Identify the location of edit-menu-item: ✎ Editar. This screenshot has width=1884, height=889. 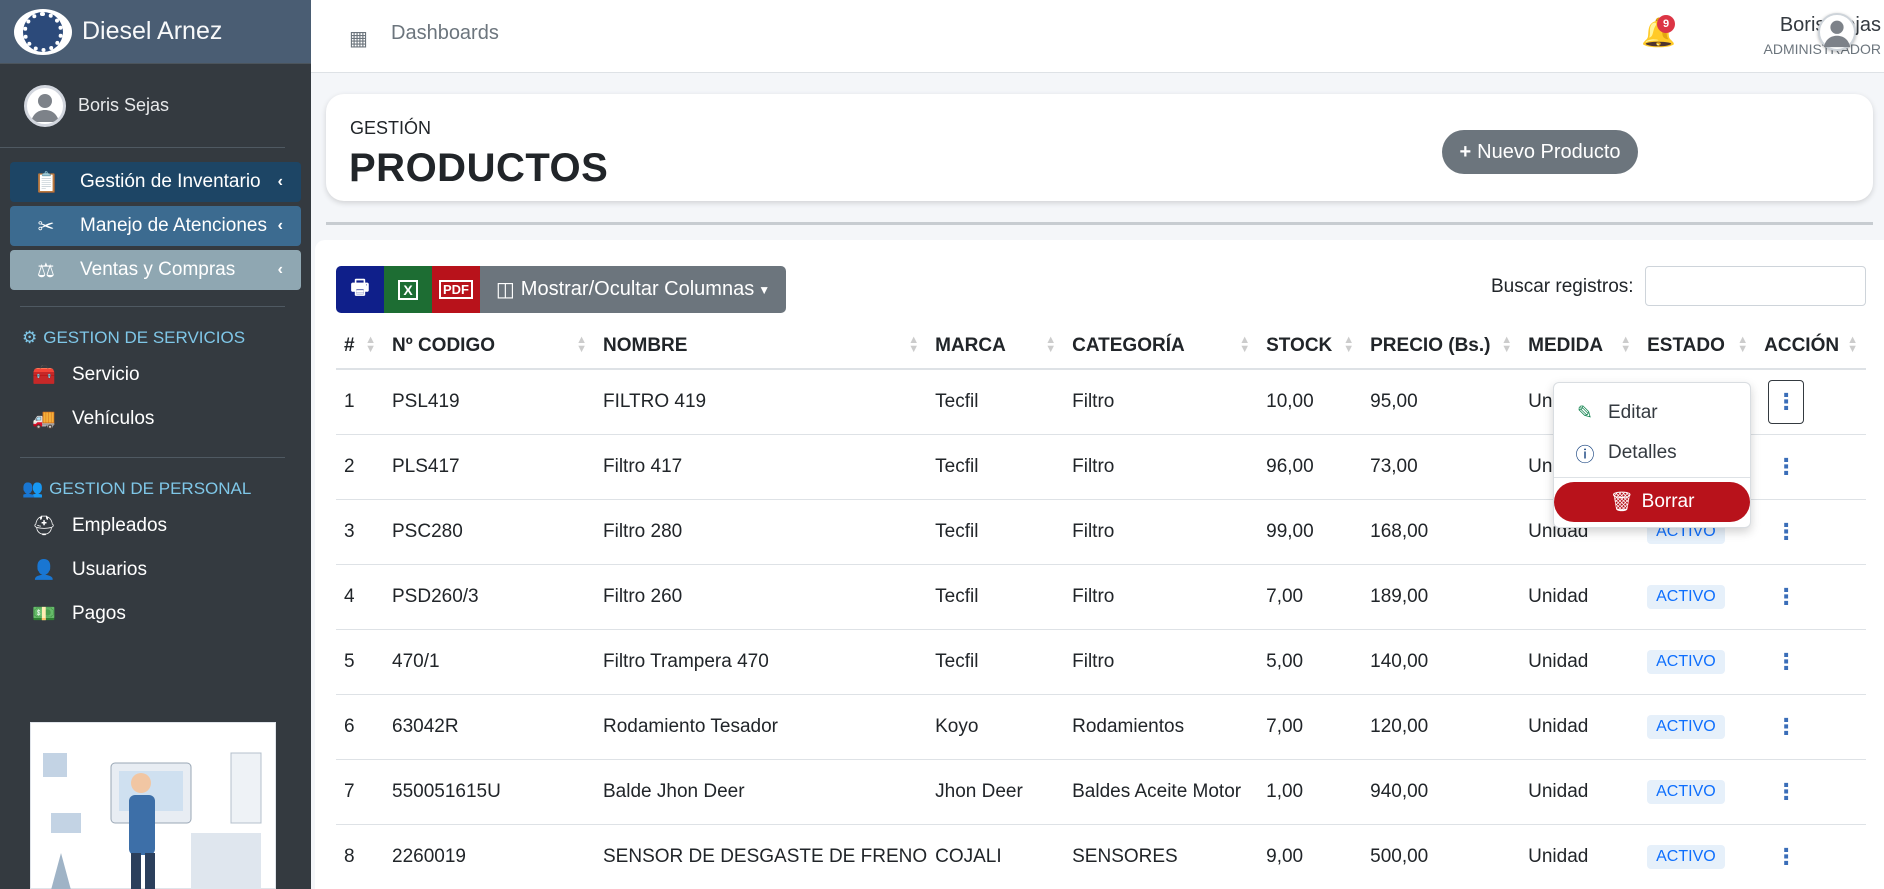
(1652, 413).